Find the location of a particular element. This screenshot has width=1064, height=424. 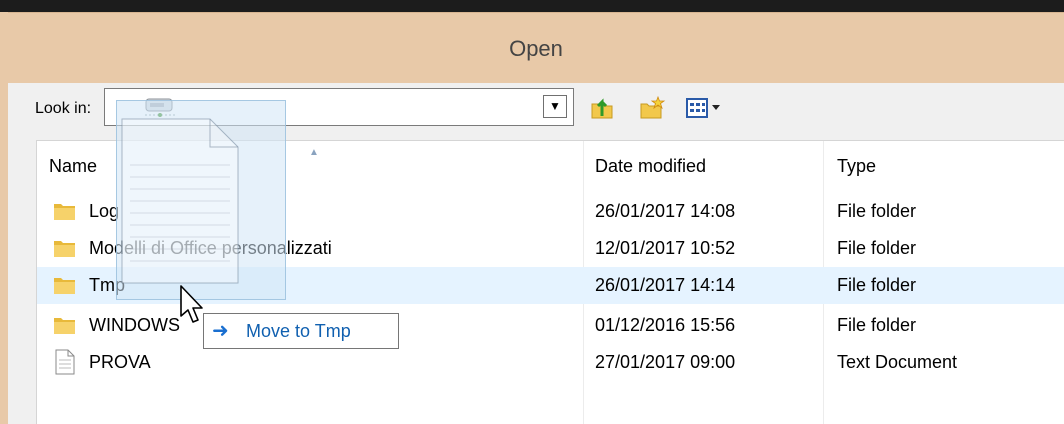

up-folder-icon is located at coordinates (602, 112).